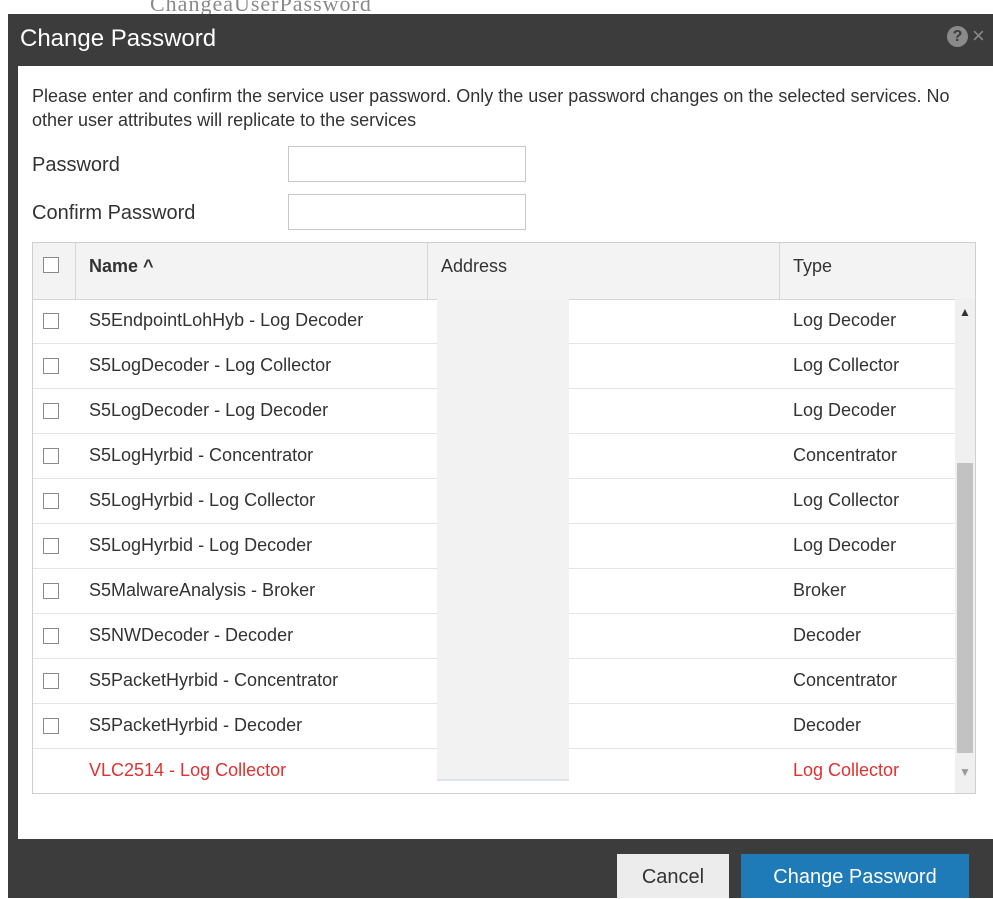 Image resolution: width=993 pixels, height=899 pixels. I want to click on row-name: S5LogHyrbid - Log Decoder, so click(201, 545).